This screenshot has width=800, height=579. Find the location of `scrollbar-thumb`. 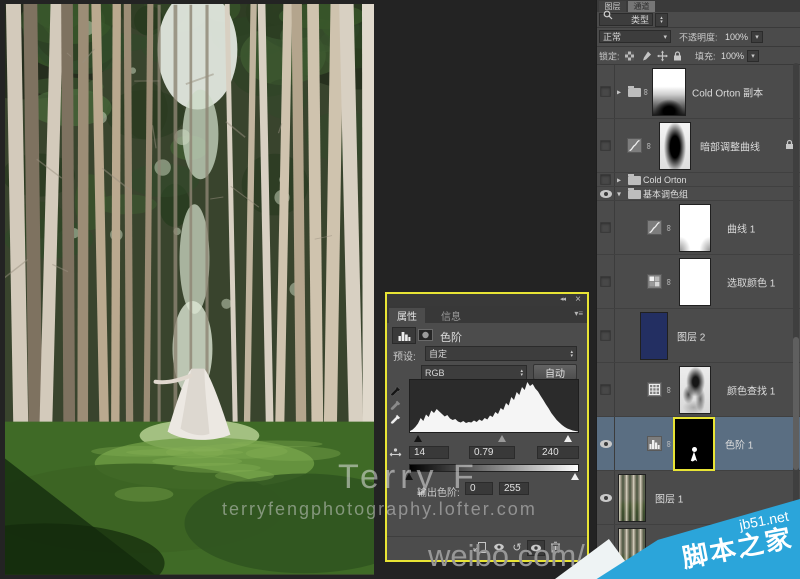

scrollbar-thumb is located at coordinates (796, 403).